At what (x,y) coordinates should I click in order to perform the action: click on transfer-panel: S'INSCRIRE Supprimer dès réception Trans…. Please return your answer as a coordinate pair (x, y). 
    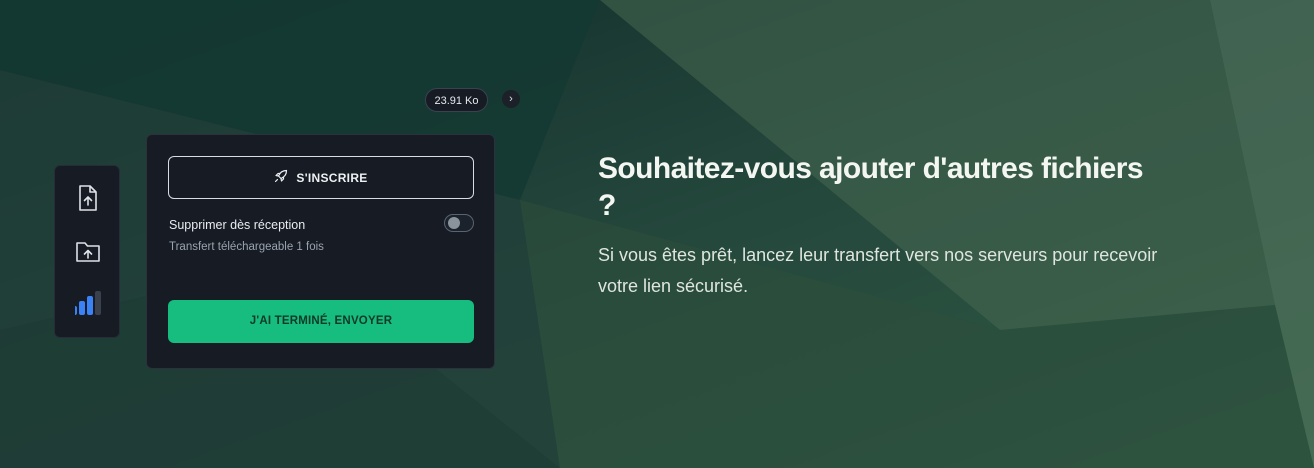
    Looking at the image, I should click on (320, 251).